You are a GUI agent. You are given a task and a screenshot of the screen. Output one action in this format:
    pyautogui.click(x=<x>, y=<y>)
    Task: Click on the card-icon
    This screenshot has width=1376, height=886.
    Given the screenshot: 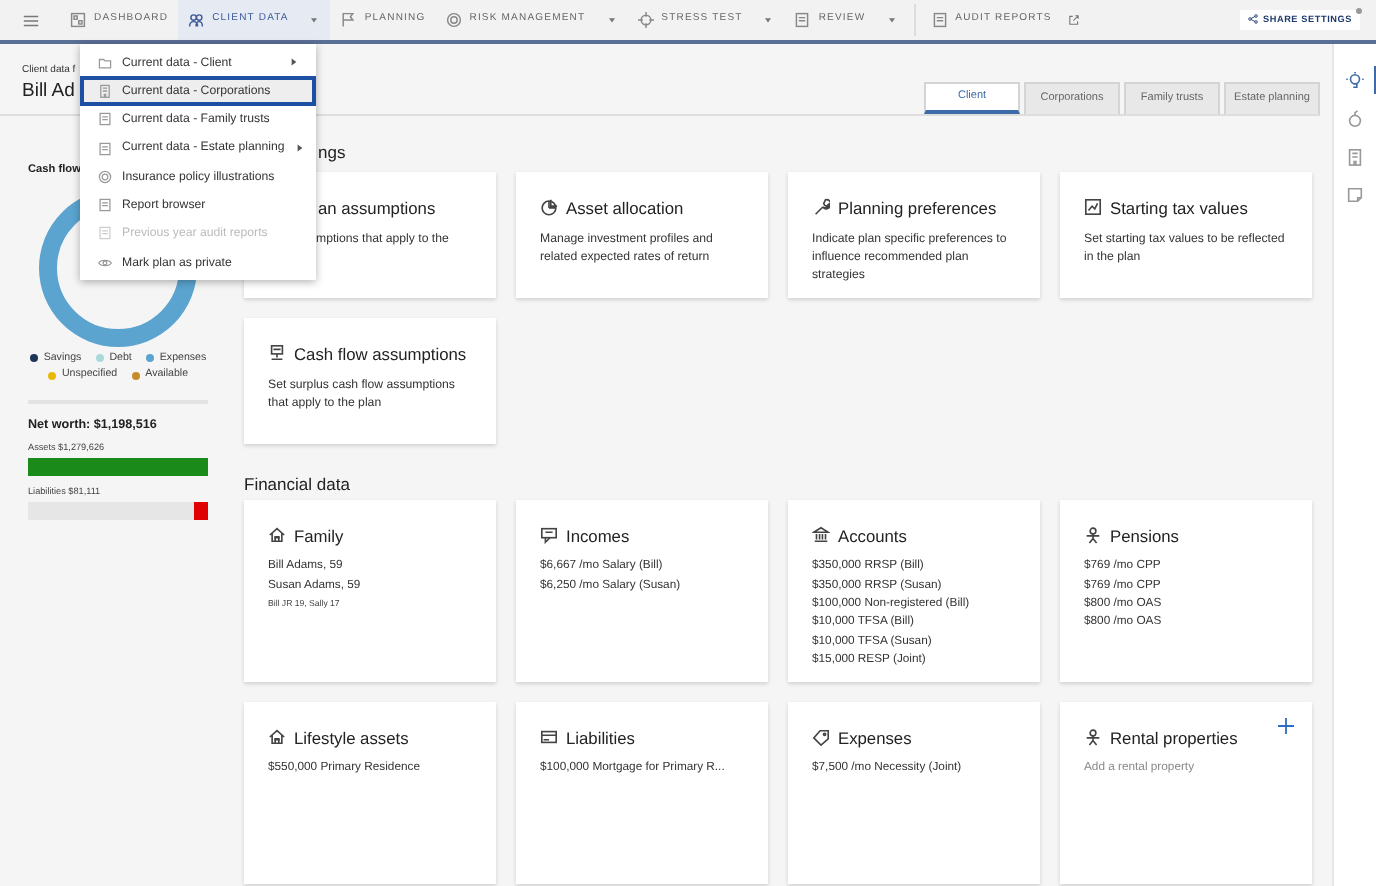 What is the action you would take?
    pyautogui.click(x=549, y=737)
    